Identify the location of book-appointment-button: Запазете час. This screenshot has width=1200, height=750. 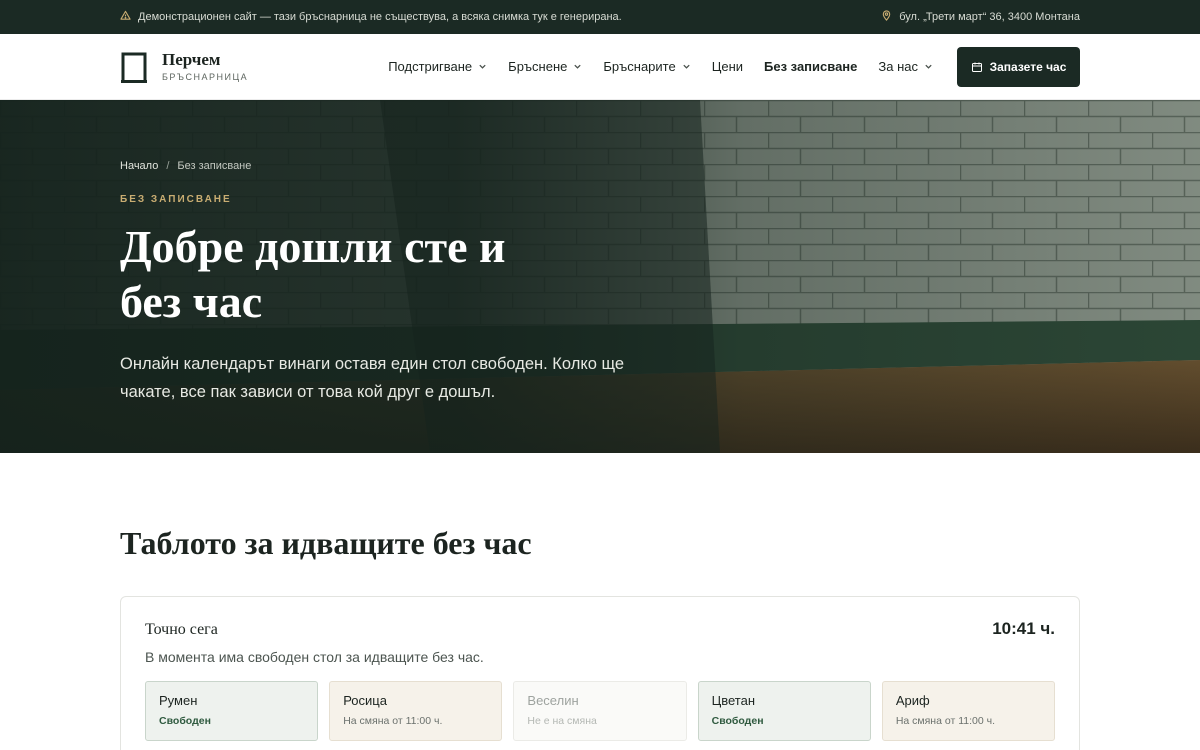
(1018, 66).